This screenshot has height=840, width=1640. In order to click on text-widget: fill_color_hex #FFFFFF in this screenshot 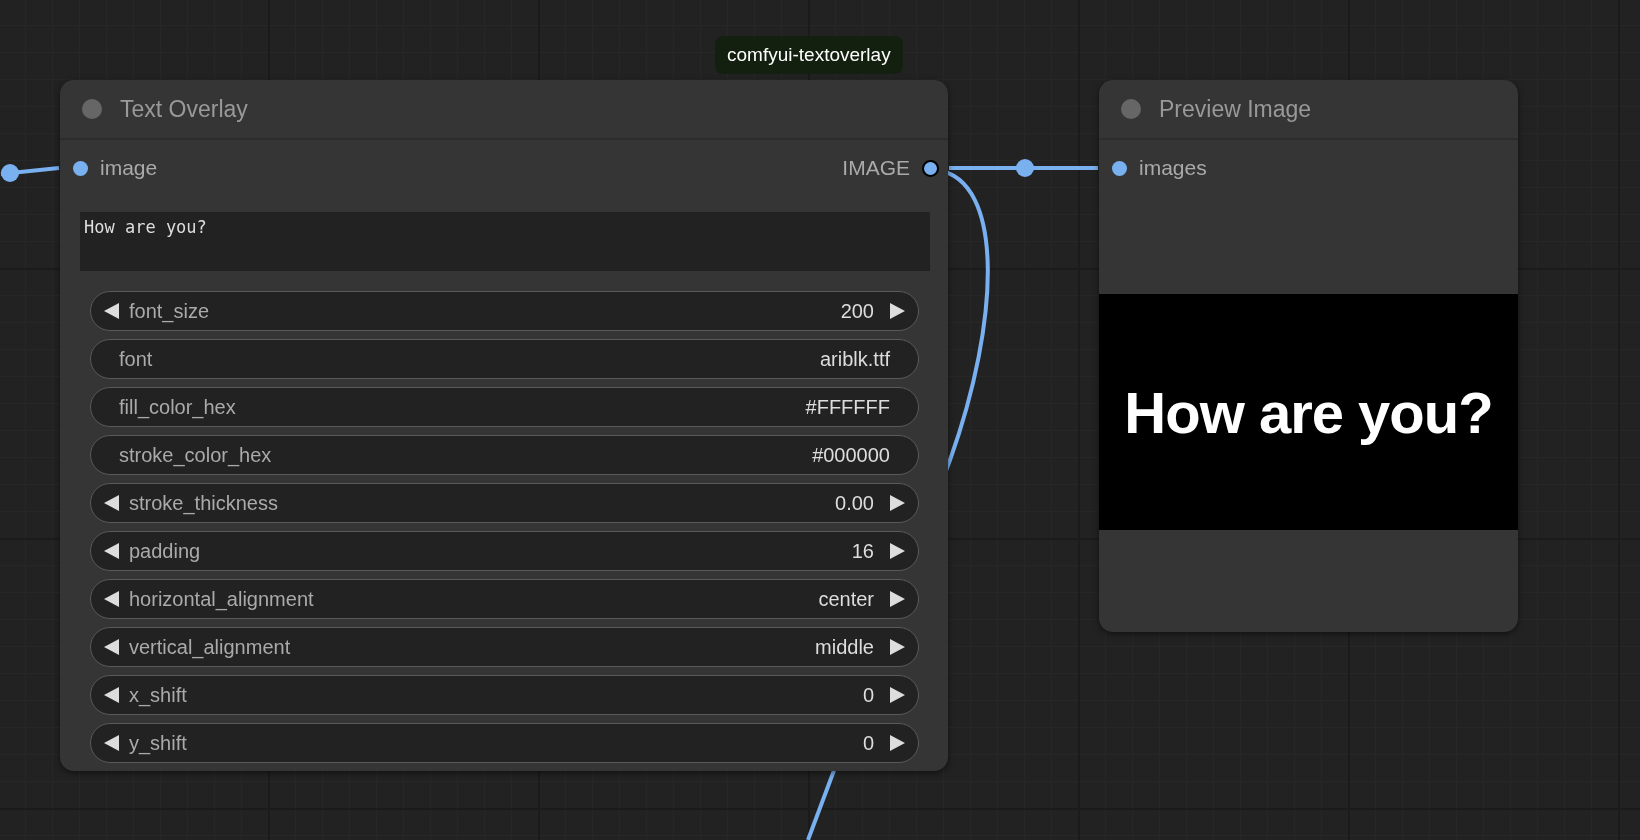, I will do `click(504, 407)`.